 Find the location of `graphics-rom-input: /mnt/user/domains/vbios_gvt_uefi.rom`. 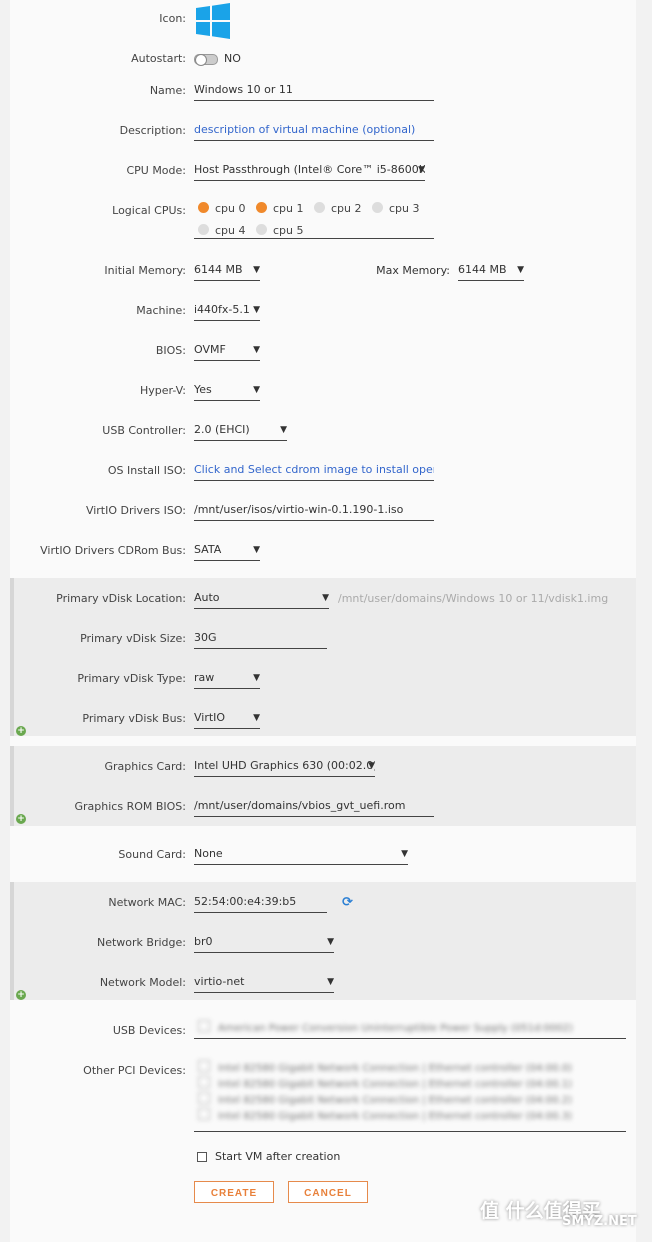

graphics-rom-input: /mnt/user/domains/vbios_gvt_uefi.rom is located at coordinates (314, 807).